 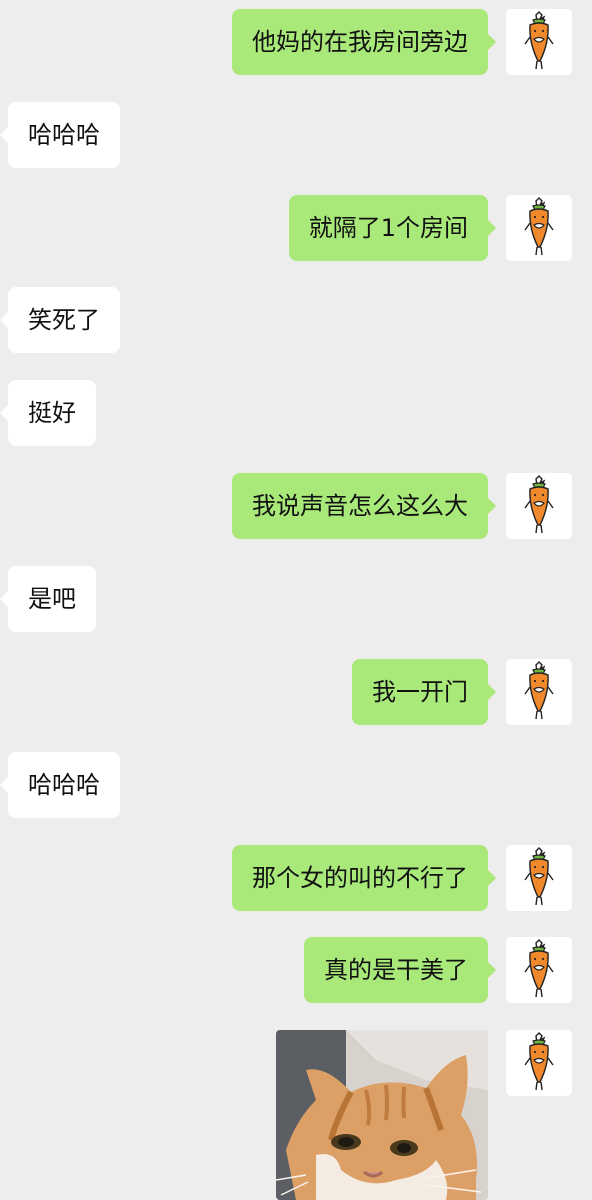 I want to click on outgoing-message-bubble: 真的是干美了, so click(x=400, y=970).